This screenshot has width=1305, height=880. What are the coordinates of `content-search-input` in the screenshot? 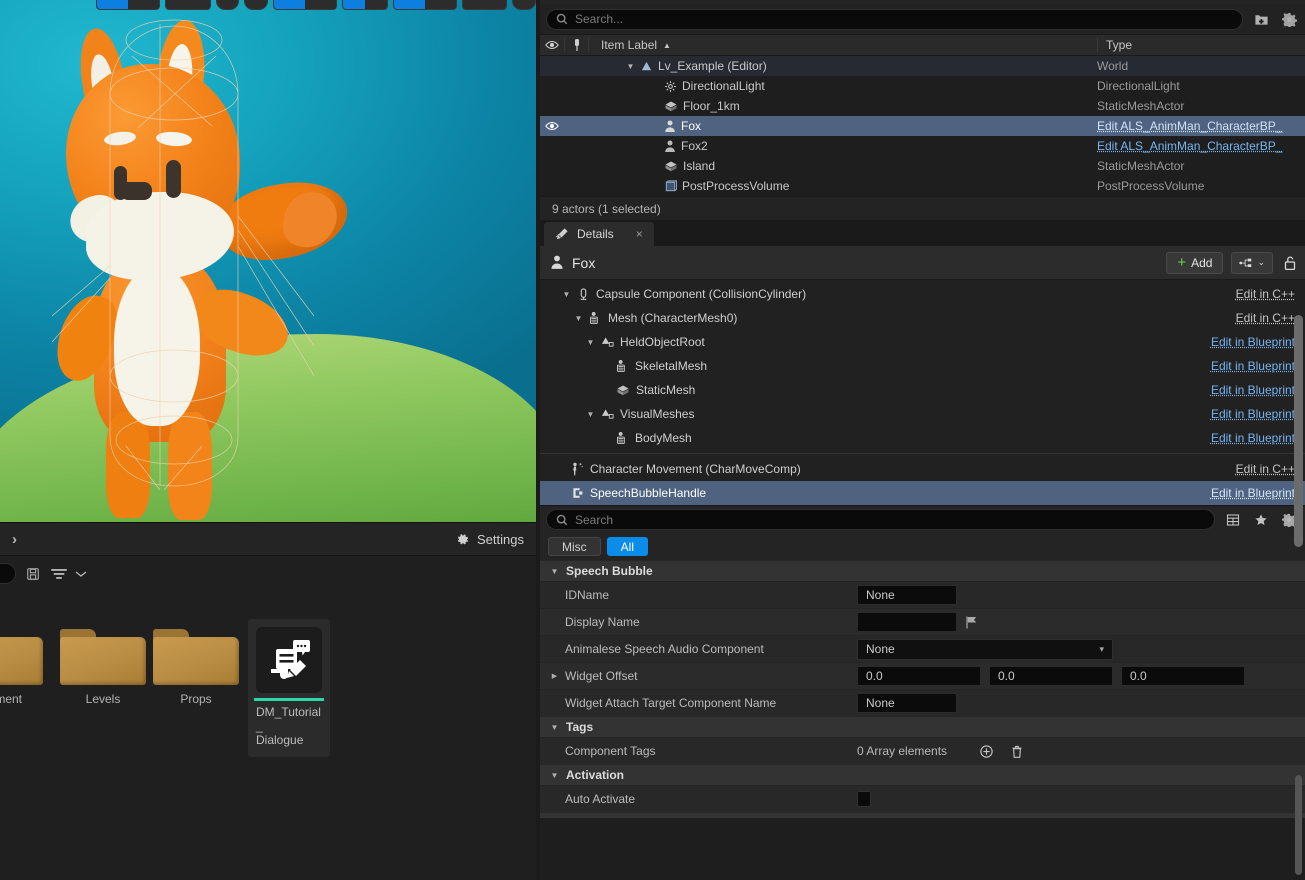 It's located at (8, 573).